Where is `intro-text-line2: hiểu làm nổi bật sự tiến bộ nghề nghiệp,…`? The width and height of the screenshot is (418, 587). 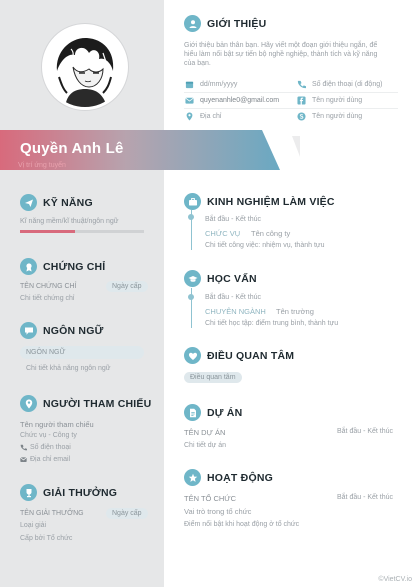
intro-text-line2: hiểu làm nổi bật sự tiến bộ nghề nghiệp,… is located at coordinates (281, 54).